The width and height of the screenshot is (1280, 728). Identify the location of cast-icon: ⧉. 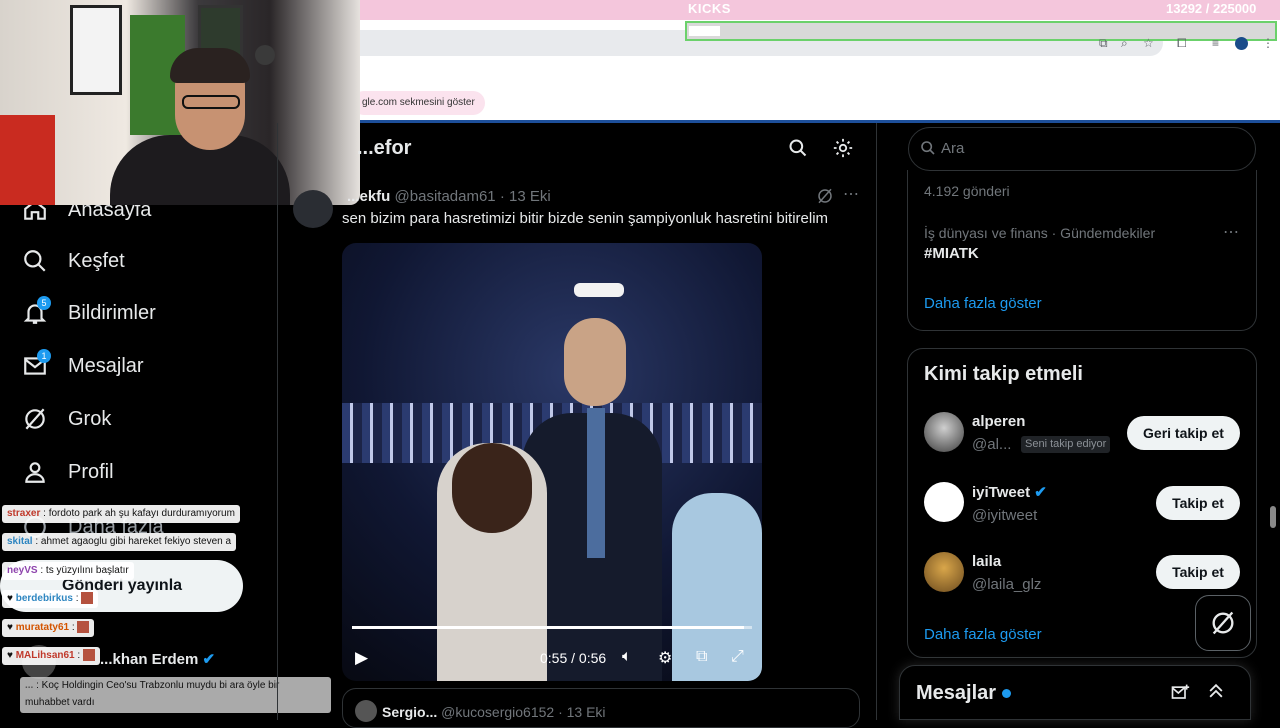
(1103, 43).